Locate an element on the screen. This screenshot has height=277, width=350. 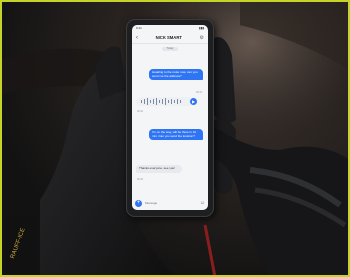
chat-header: ‹ NICK SMART ⚙ is located at coordinates (170, 38).